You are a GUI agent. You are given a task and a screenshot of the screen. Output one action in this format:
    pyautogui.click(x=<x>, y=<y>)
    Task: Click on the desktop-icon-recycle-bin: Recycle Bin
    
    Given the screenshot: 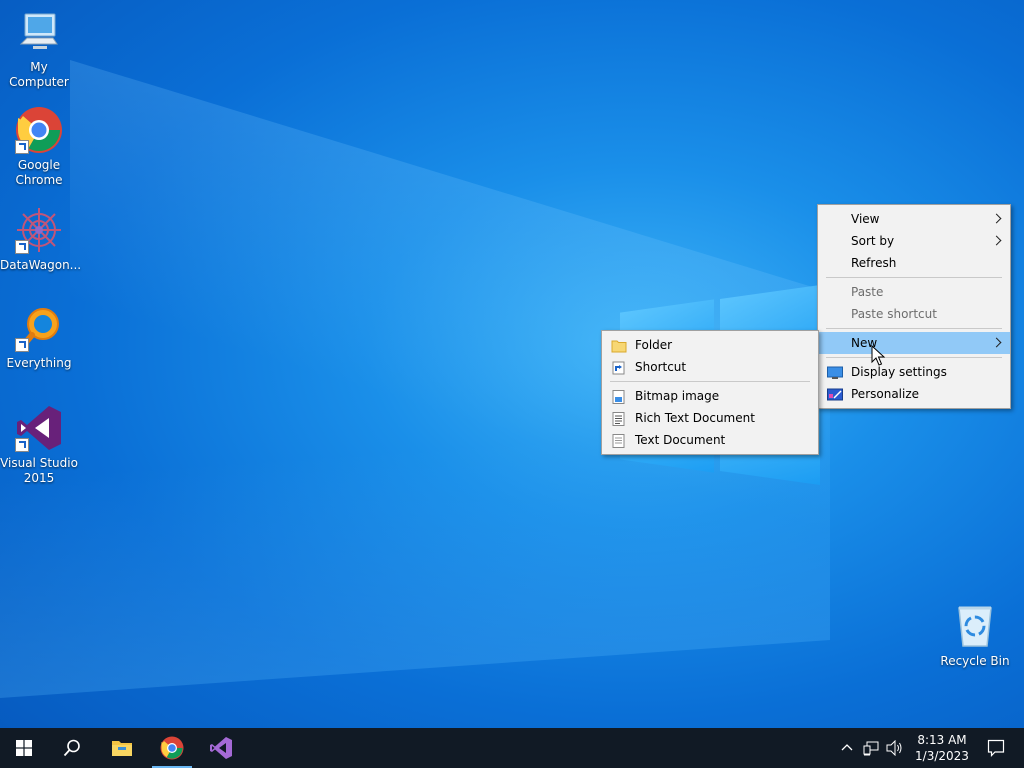 What is the action you would take?
    pyautogui.click(x=975, y=635)
    